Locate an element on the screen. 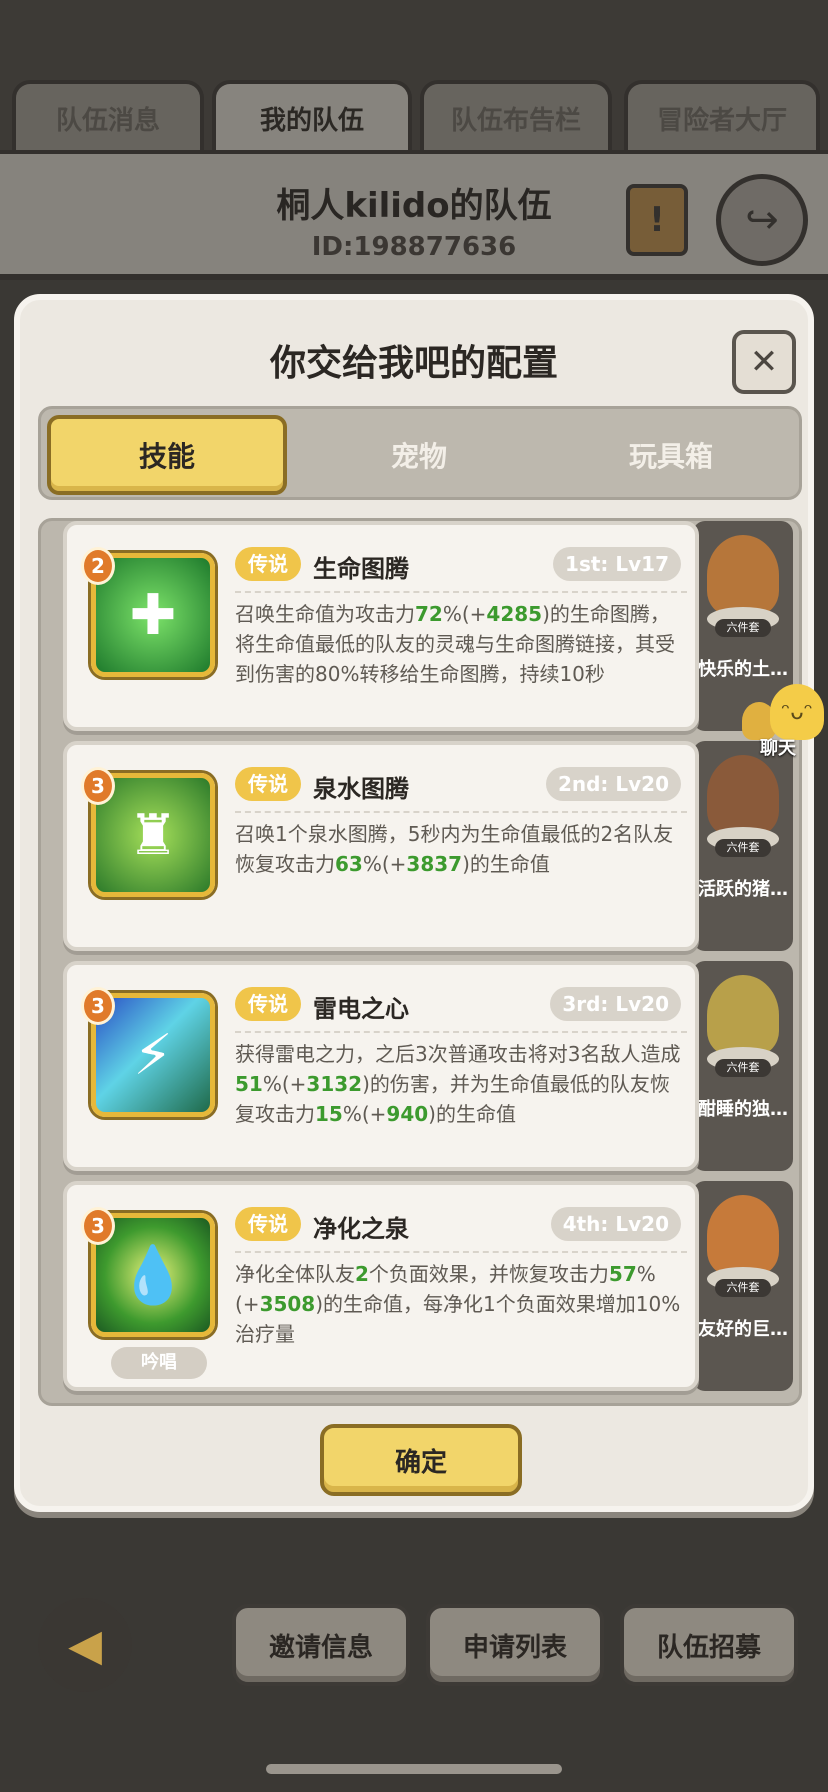  drop-glyph: 💧 is located at coordinates (153, 1275).